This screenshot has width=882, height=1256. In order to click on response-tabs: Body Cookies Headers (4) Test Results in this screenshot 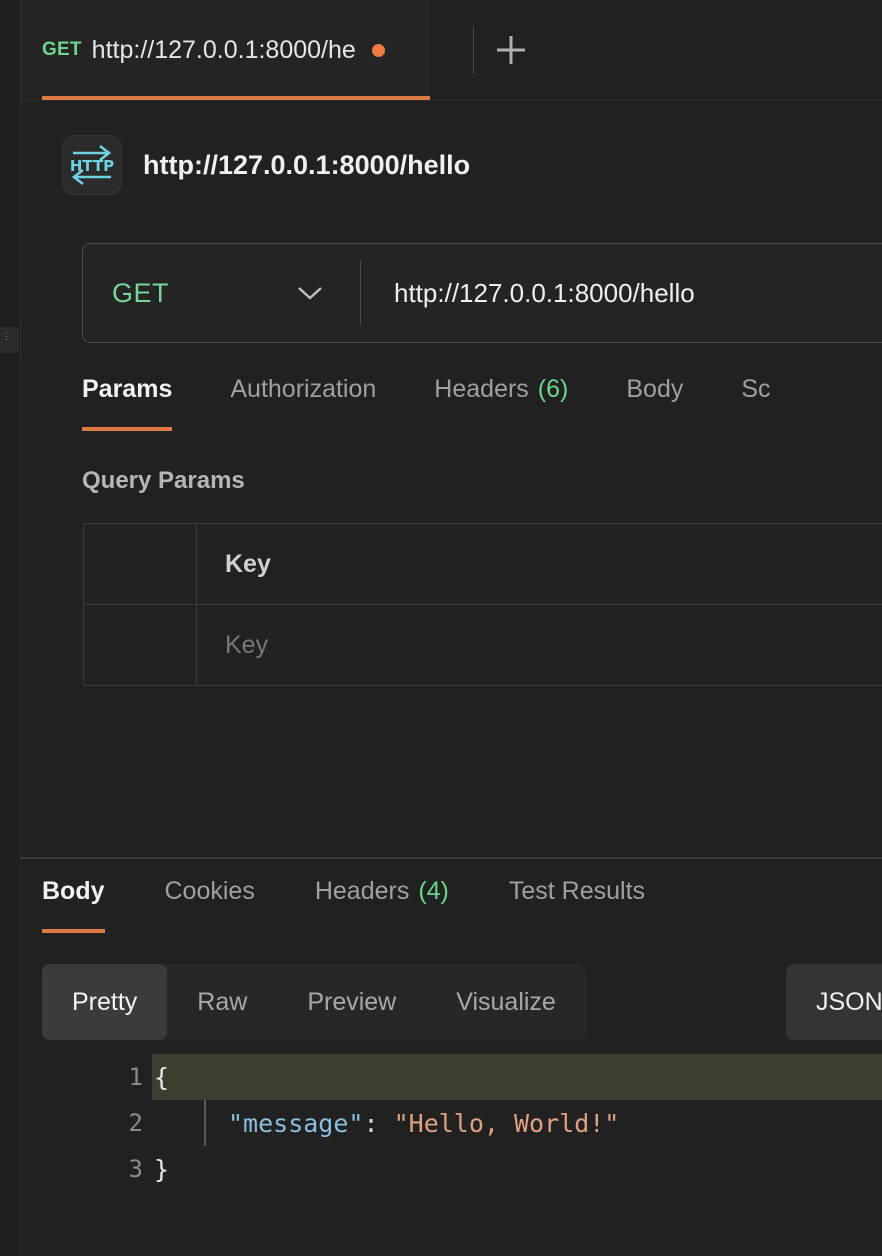, I will do `click(373, 908)`.